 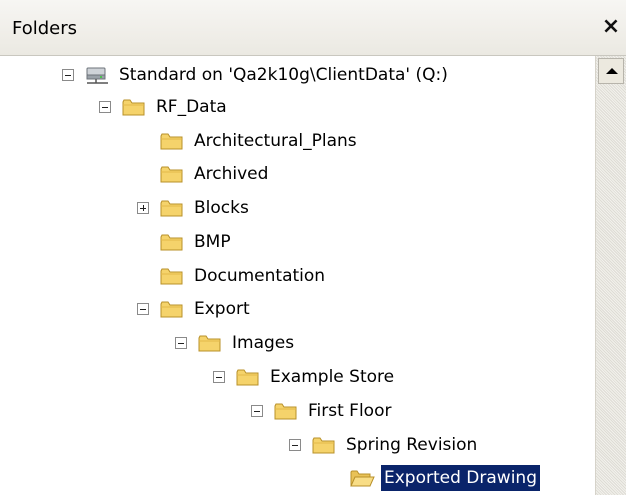 I want to click on tree-node-label: RF_Data, so click(x=191, y=107).